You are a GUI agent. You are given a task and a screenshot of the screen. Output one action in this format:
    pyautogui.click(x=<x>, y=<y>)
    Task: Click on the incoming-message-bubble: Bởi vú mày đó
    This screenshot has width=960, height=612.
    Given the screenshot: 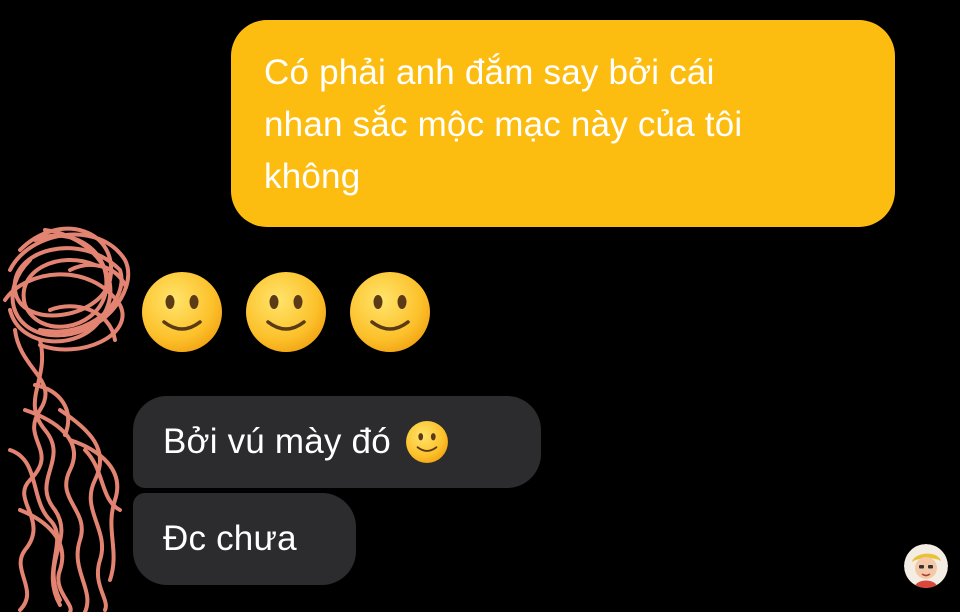 What is the action you would take?
    pyautogui.click(x=337, y=442)
    